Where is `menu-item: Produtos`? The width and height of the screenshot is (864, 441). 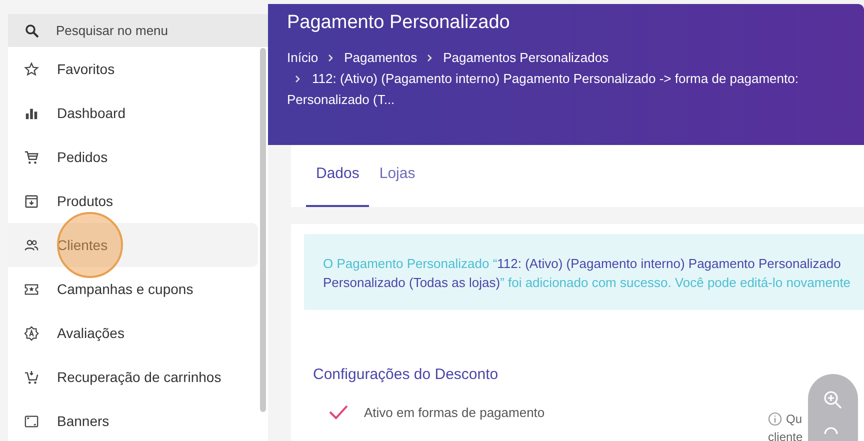 menu-item: Produtos is located at coordinates (133, 201).